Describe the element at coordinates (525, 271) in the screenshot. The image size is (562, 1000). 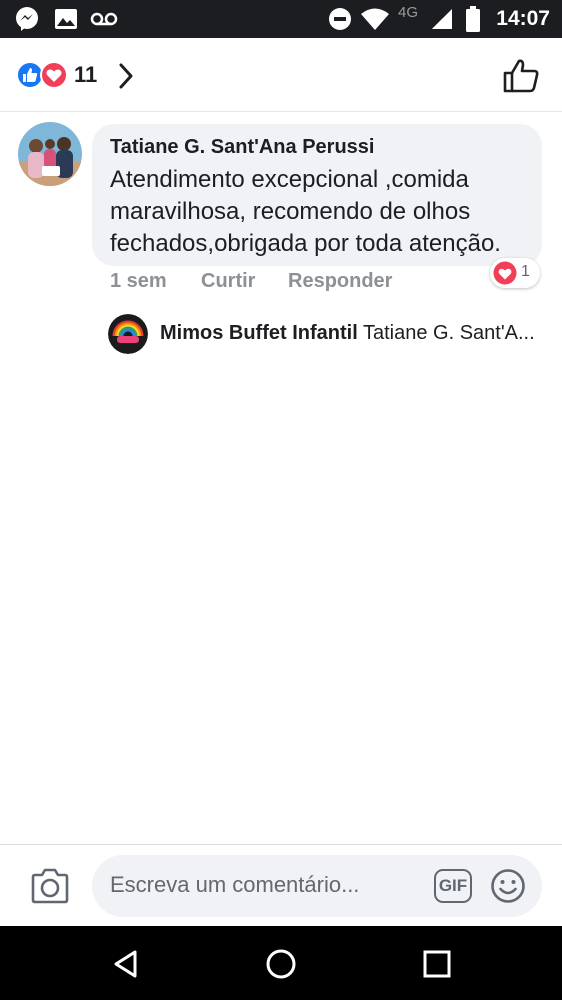
I see `comment-reaction-count: 1` at that location.